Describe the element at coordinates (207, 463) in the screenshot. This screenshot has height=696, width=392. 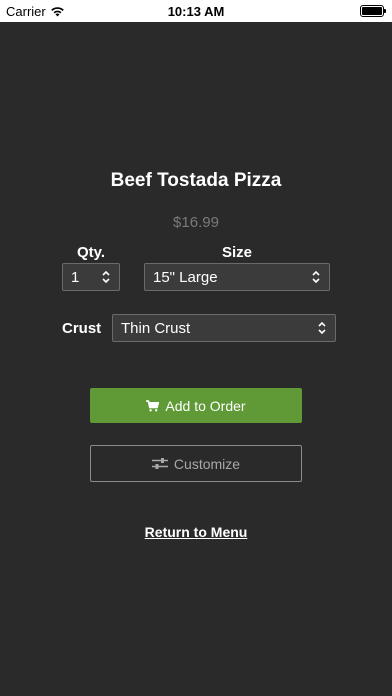
I see `customize-label: Customize` at that location.